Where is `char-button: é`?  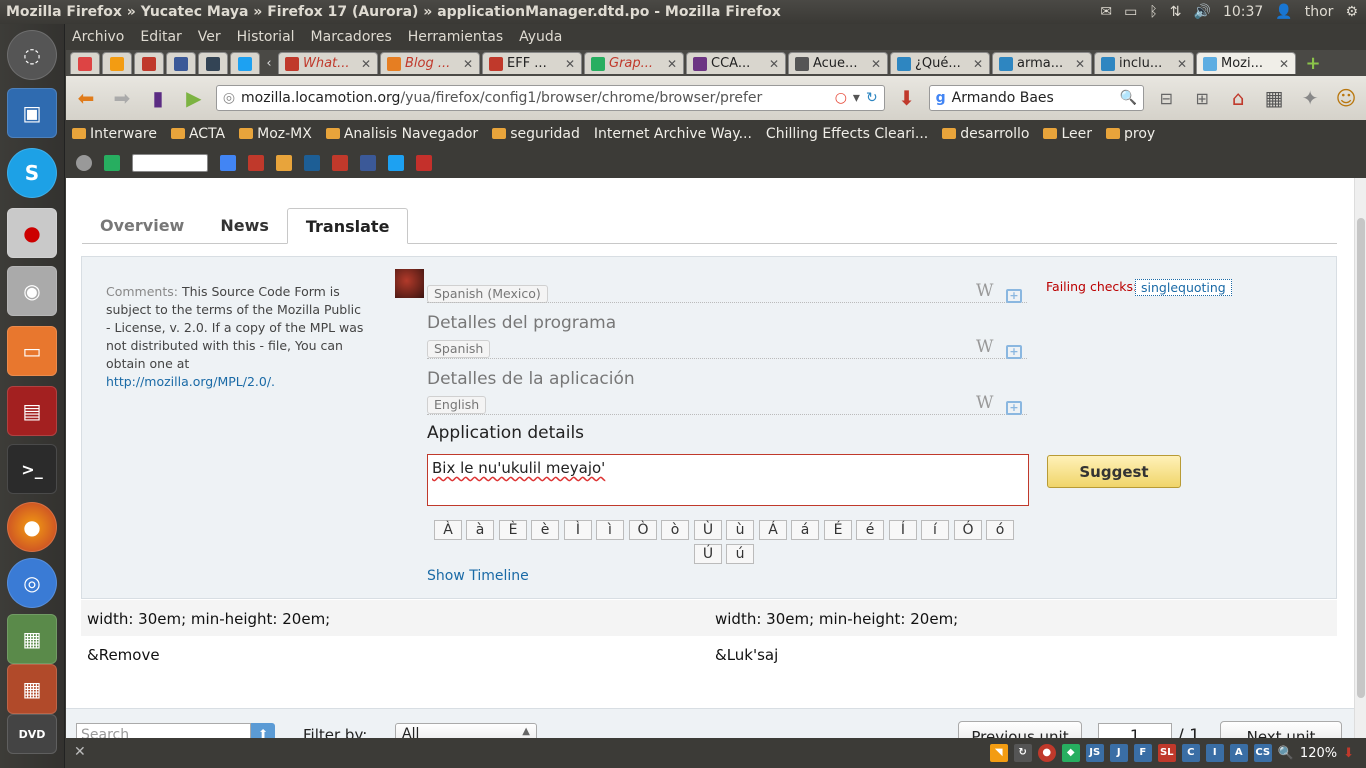 char-button: é is located at coordinates (870, 530).